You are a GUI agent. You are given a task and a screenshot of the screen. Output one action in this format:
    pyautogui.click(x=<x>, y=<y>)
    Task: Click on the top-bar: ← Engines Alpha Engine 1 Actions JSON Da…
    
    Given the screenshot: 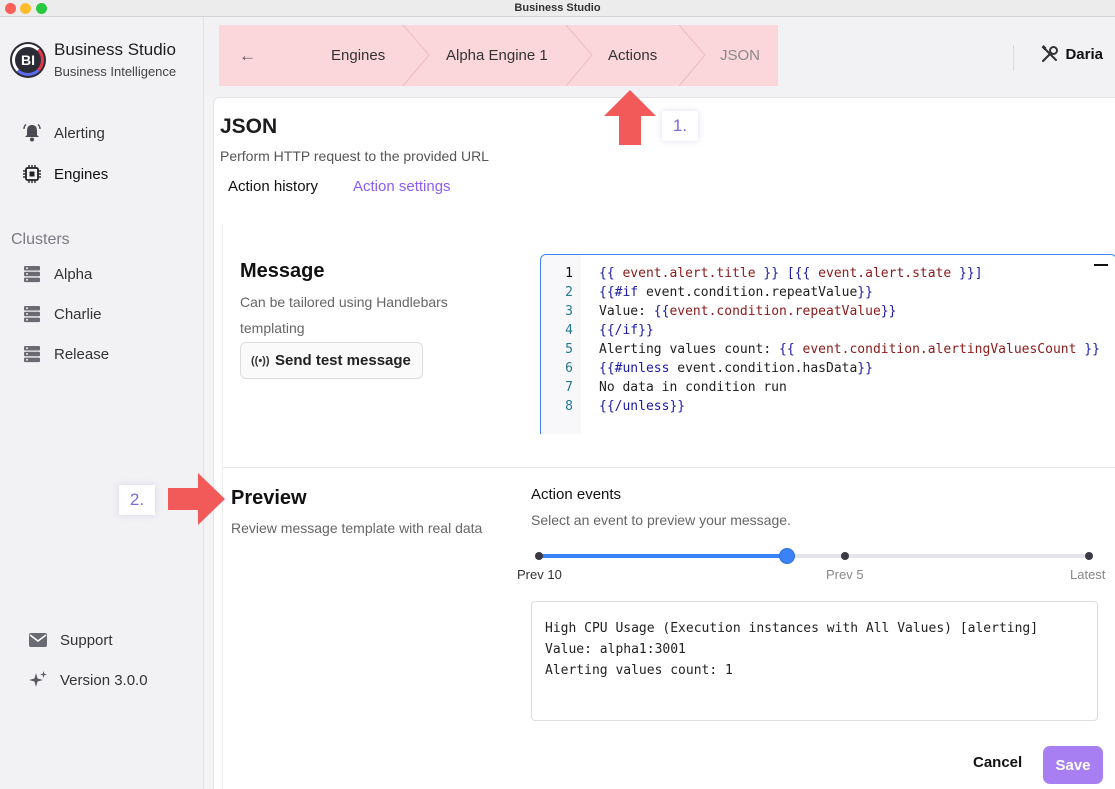 What is the action you would take?
    pyautogui.click(x=659, y=57)
    